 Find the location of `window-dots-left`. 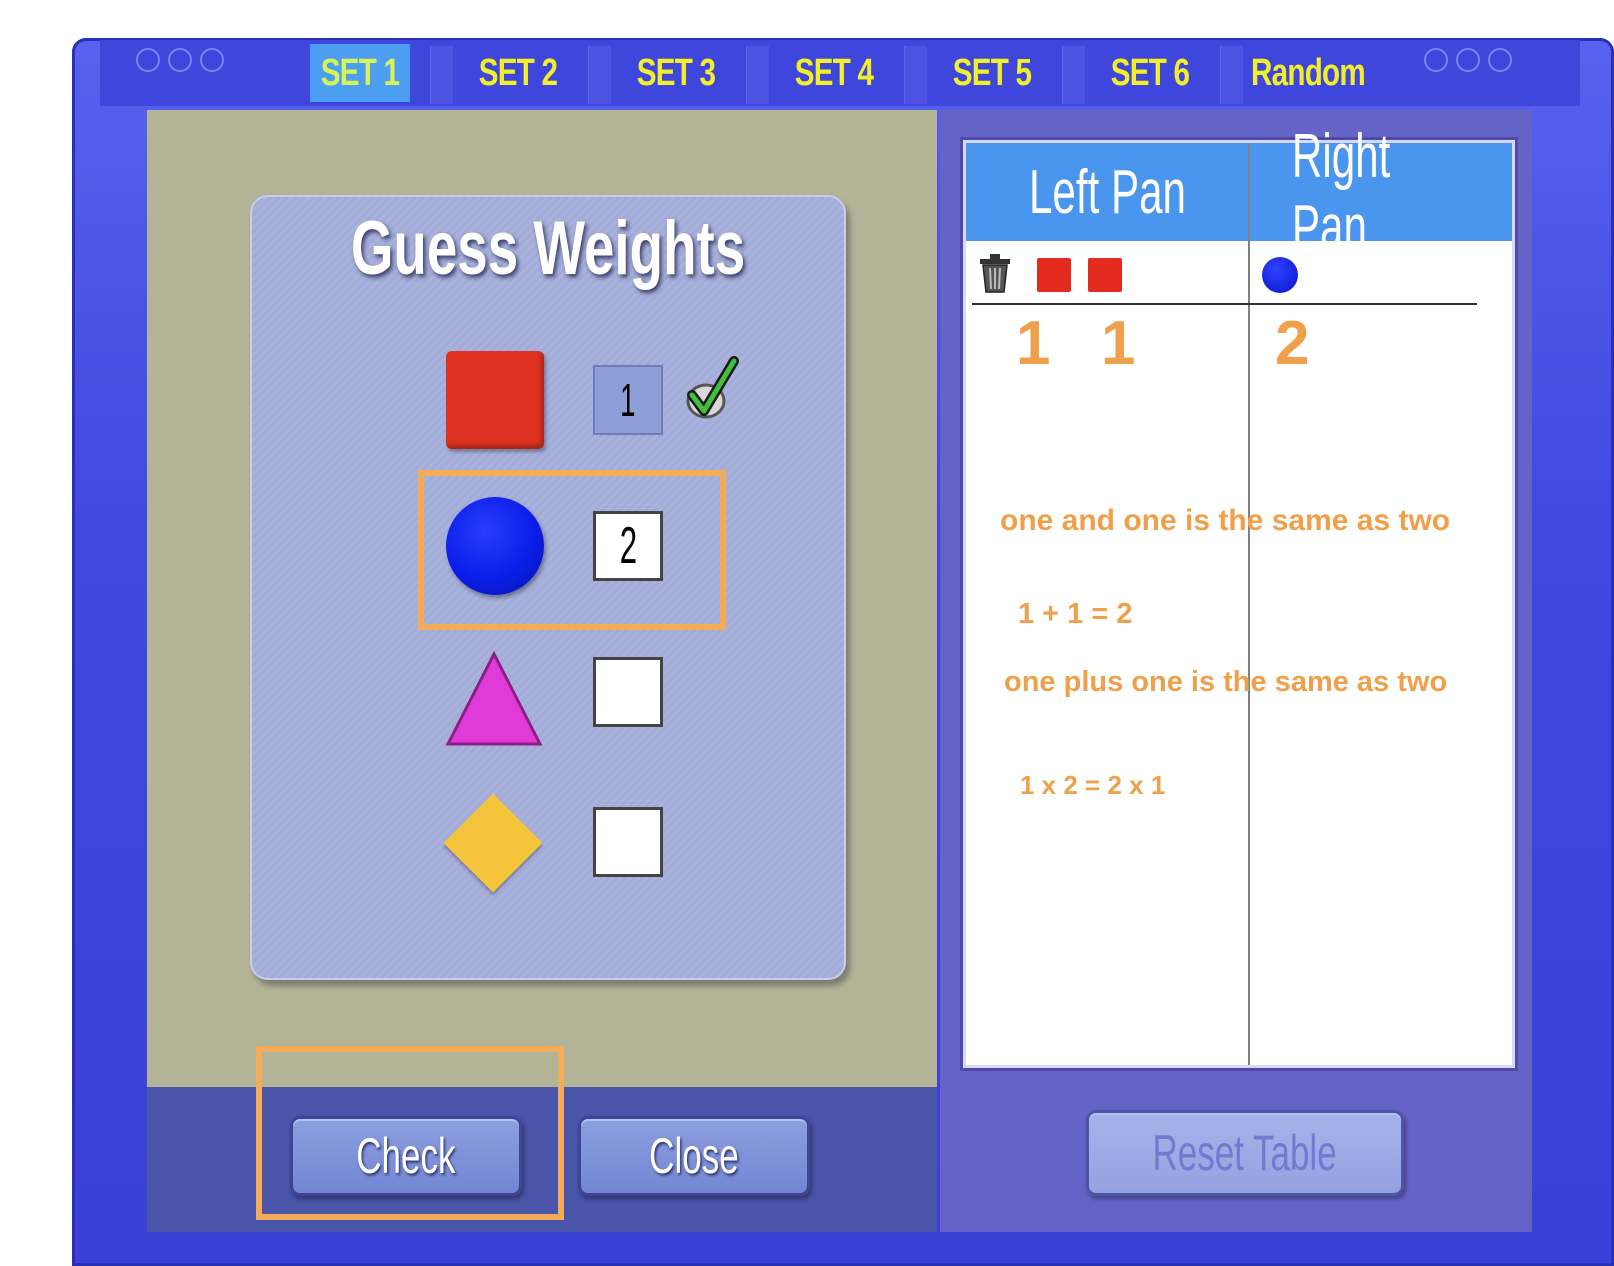

window-dots-left is located at coordinates (180, 60).